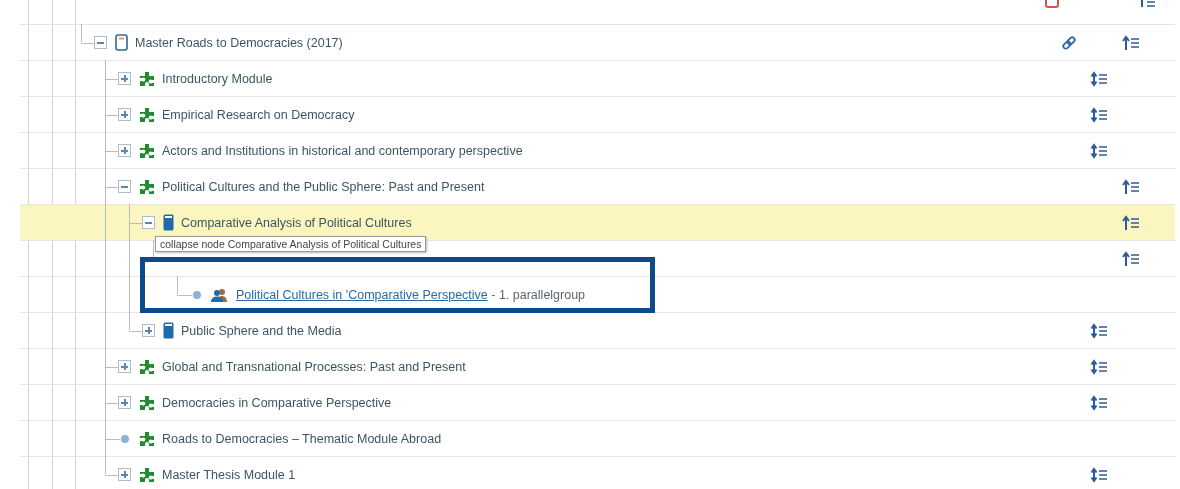  What do you see at coordinates (597, 367) in the screenshot?
I see `tree-row: Global and Transnational Processes: Past and Present` at bounding box center [597, 367].